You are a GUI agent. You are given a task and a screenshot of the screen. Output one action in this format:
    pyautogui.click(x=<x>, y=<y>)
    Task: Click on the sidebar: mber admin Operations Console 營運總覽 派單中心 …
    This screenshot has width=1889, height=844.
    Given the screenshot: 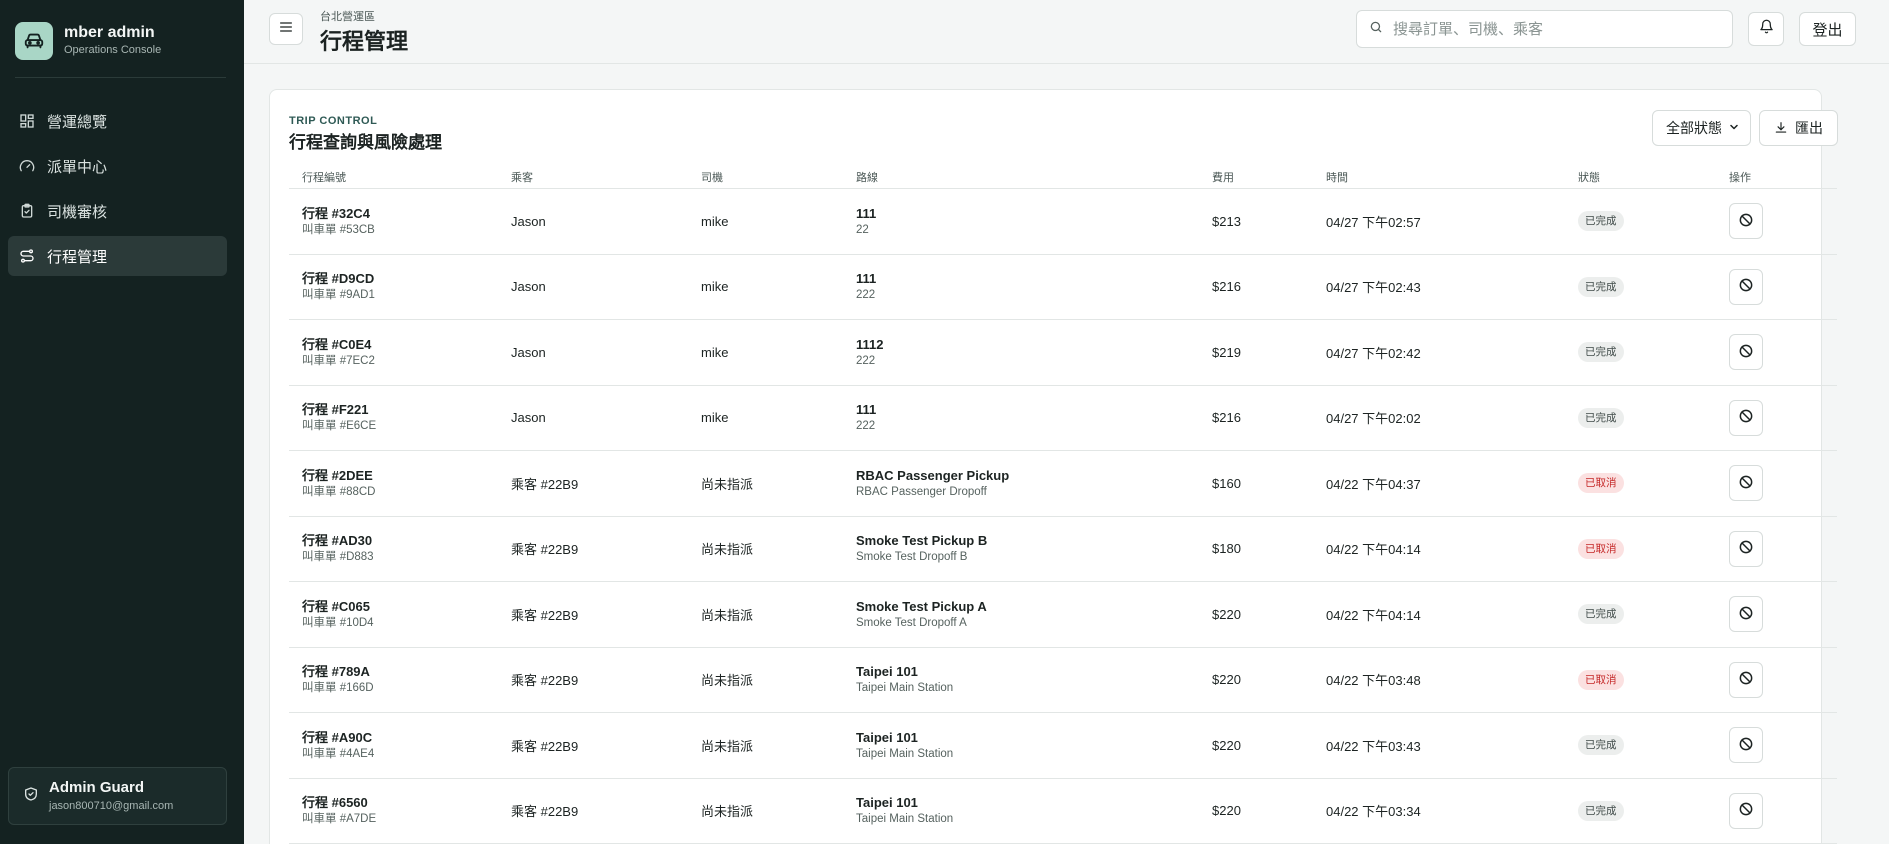 What is the action you would take?
    pyautogui.click(x=122, y=422)
    